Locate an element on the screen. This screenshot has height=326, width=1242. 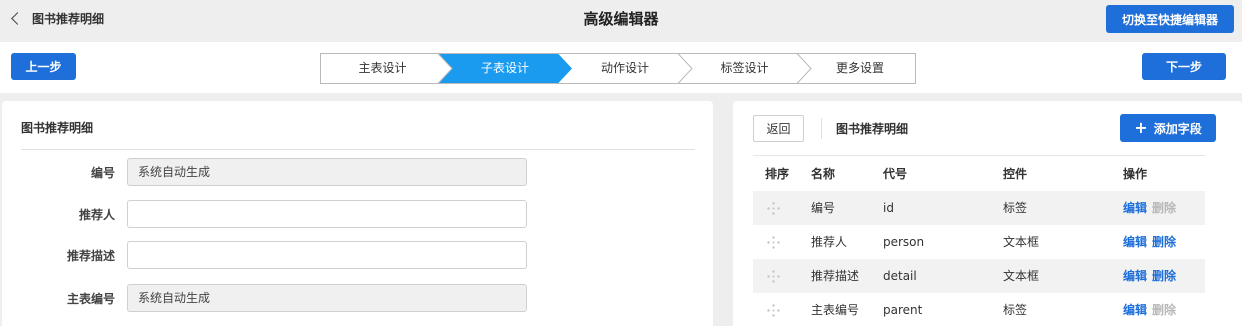
column-header-sort: 排序 is located at coordinates (777, 174).